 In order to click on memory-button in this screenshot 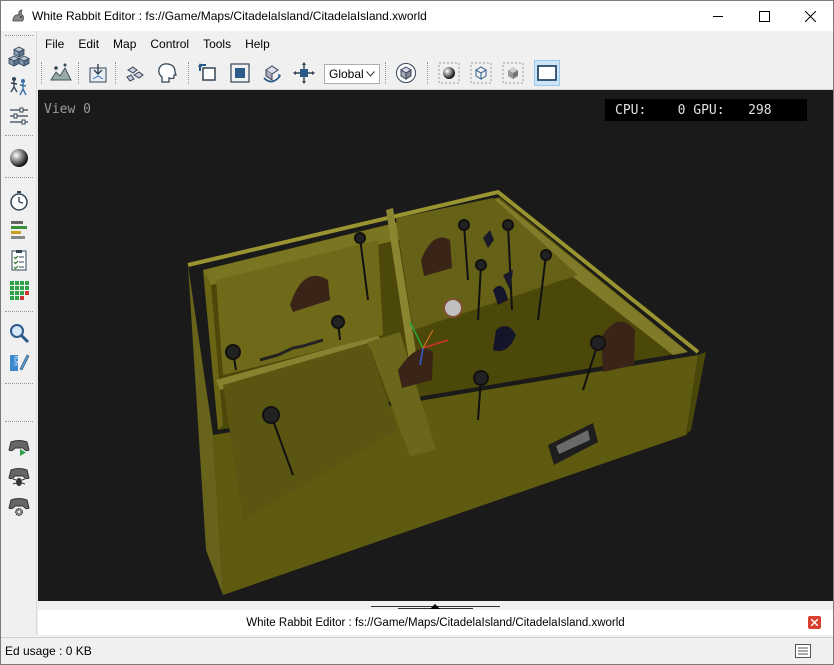, I will do `click(19, 230)`.